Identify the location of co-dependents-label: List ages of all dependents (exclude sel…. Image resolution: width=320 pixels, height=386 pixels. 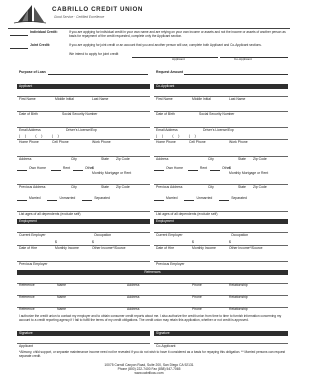
(187, 214).